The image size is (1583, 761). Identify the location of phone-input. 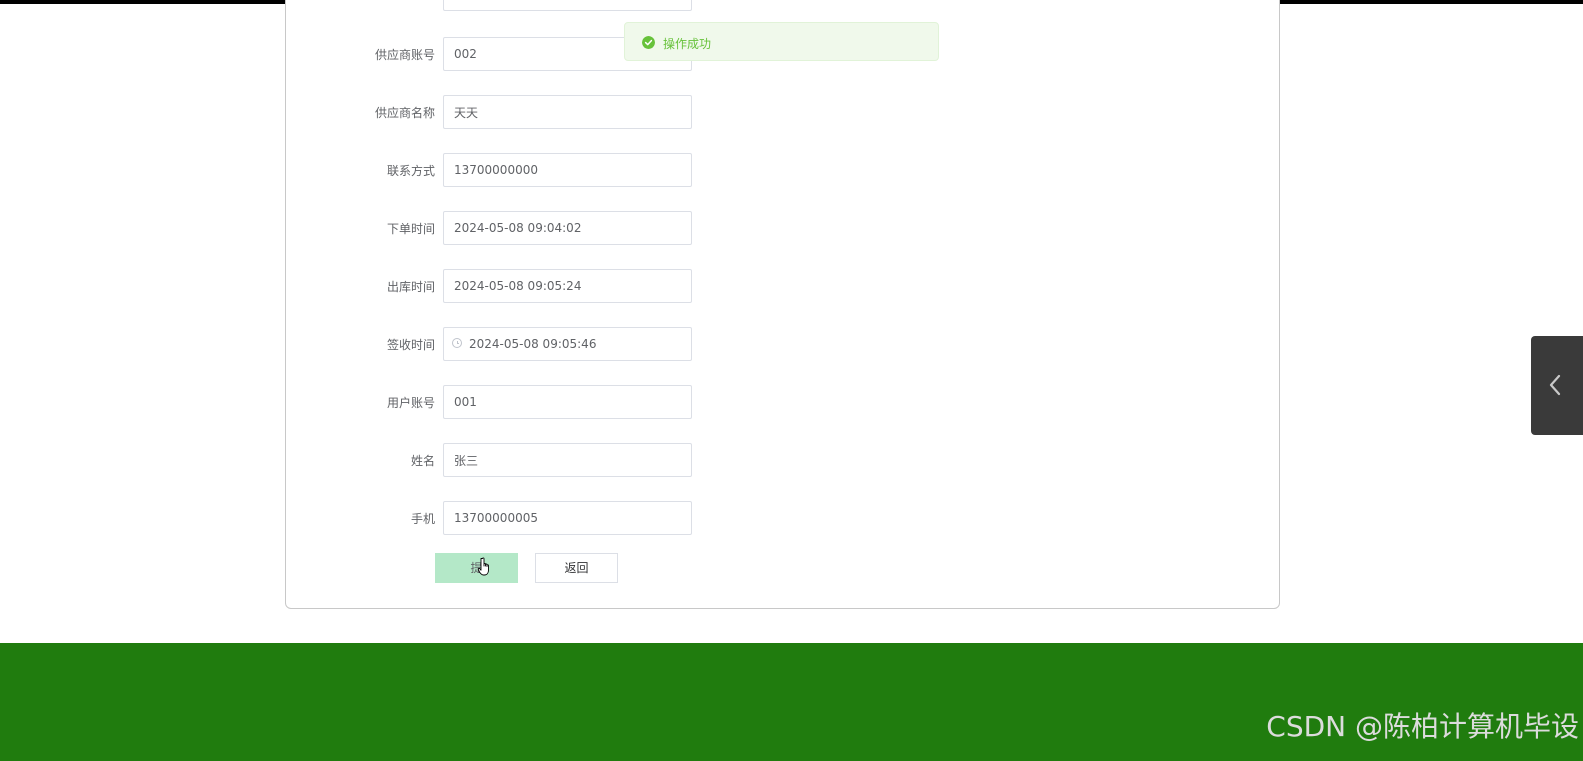
(567, 518).